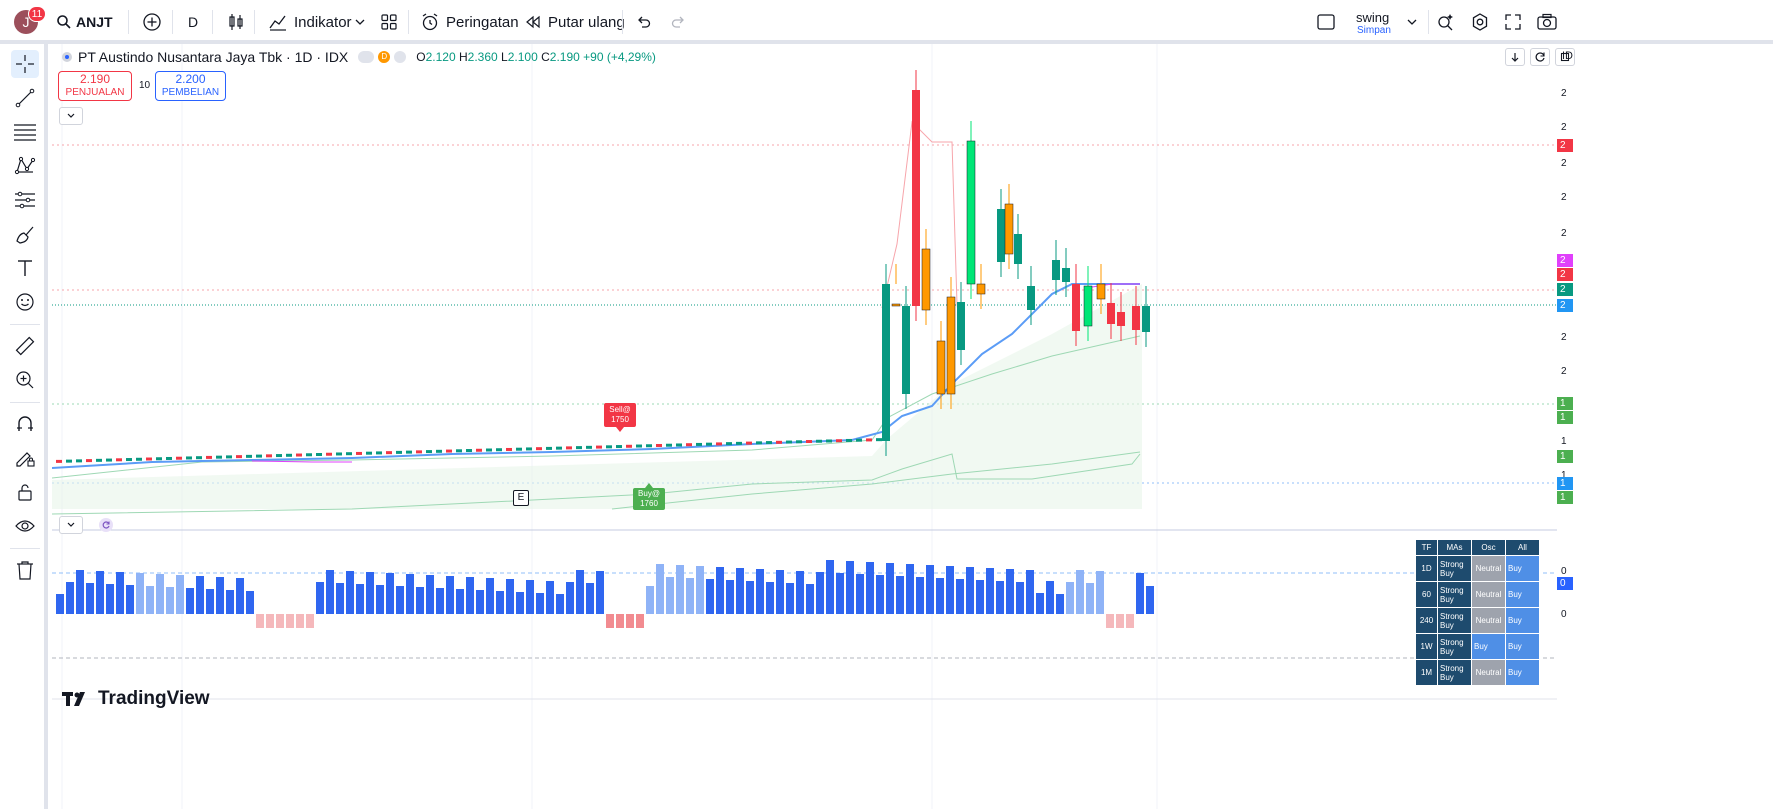 This screenshot has width=1773, height=809. Describe the element at coordinates (1477, 620) in the screenshot. I see `table-row: 240 Strong Buy Neutral Buy` at that location.